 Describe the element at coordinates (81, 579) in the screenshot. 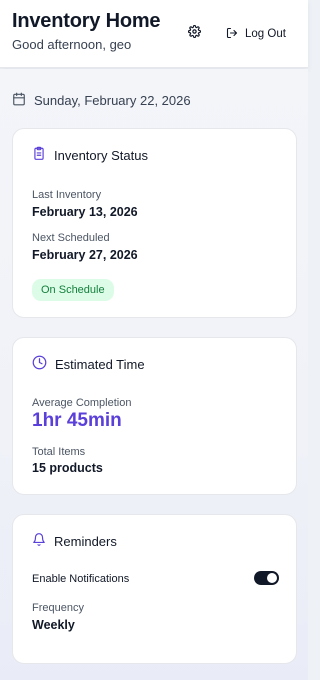

I see `enable-notifications-label: Enable Notifications` at that location.